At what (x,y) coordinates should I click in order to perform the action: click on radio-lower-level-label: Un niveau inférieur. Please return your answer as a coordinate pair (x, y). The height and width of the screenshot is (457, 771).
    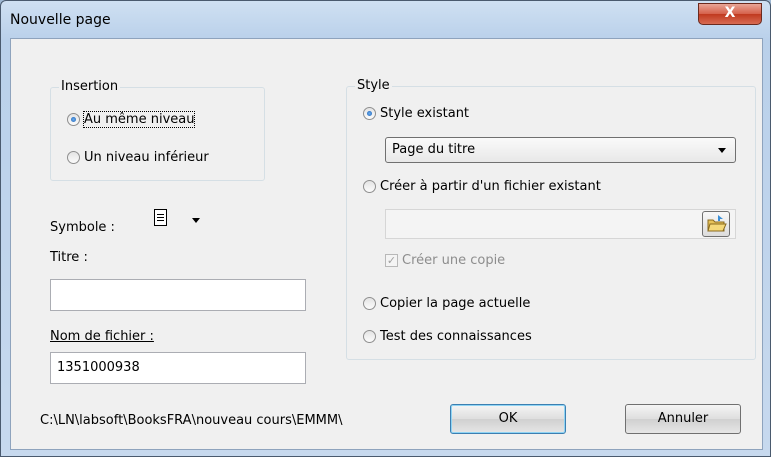
    Looking at the image, I should click on (146, 157).